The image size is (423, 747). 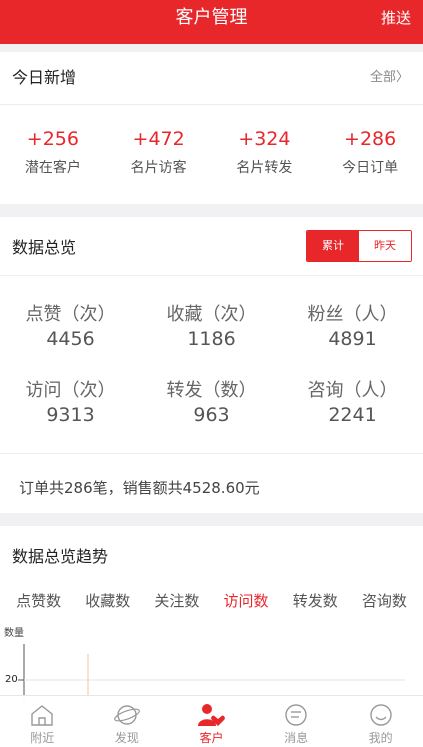 I want to click on tab-profile: 我的, so click(x=380, y=721).